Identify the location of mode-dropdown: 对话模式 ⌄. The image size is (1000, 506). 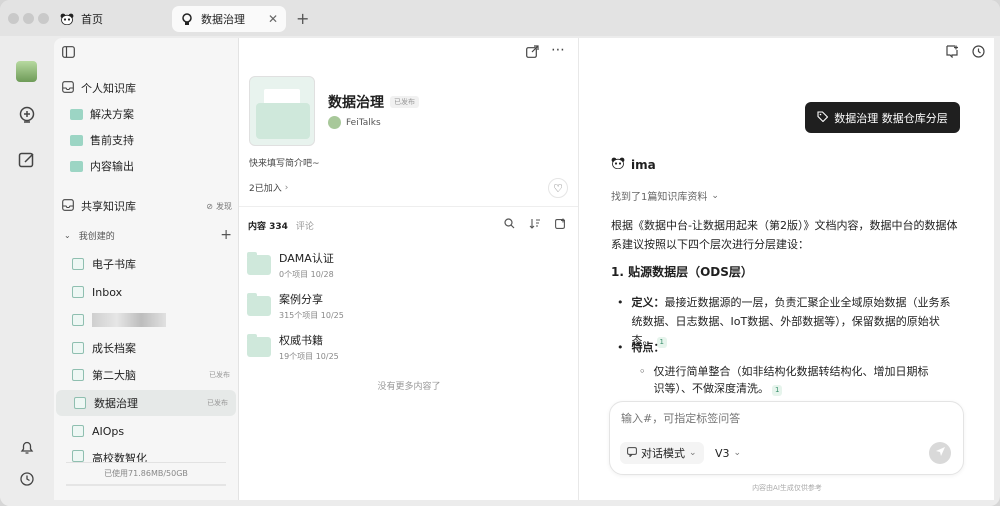
(662, 453).